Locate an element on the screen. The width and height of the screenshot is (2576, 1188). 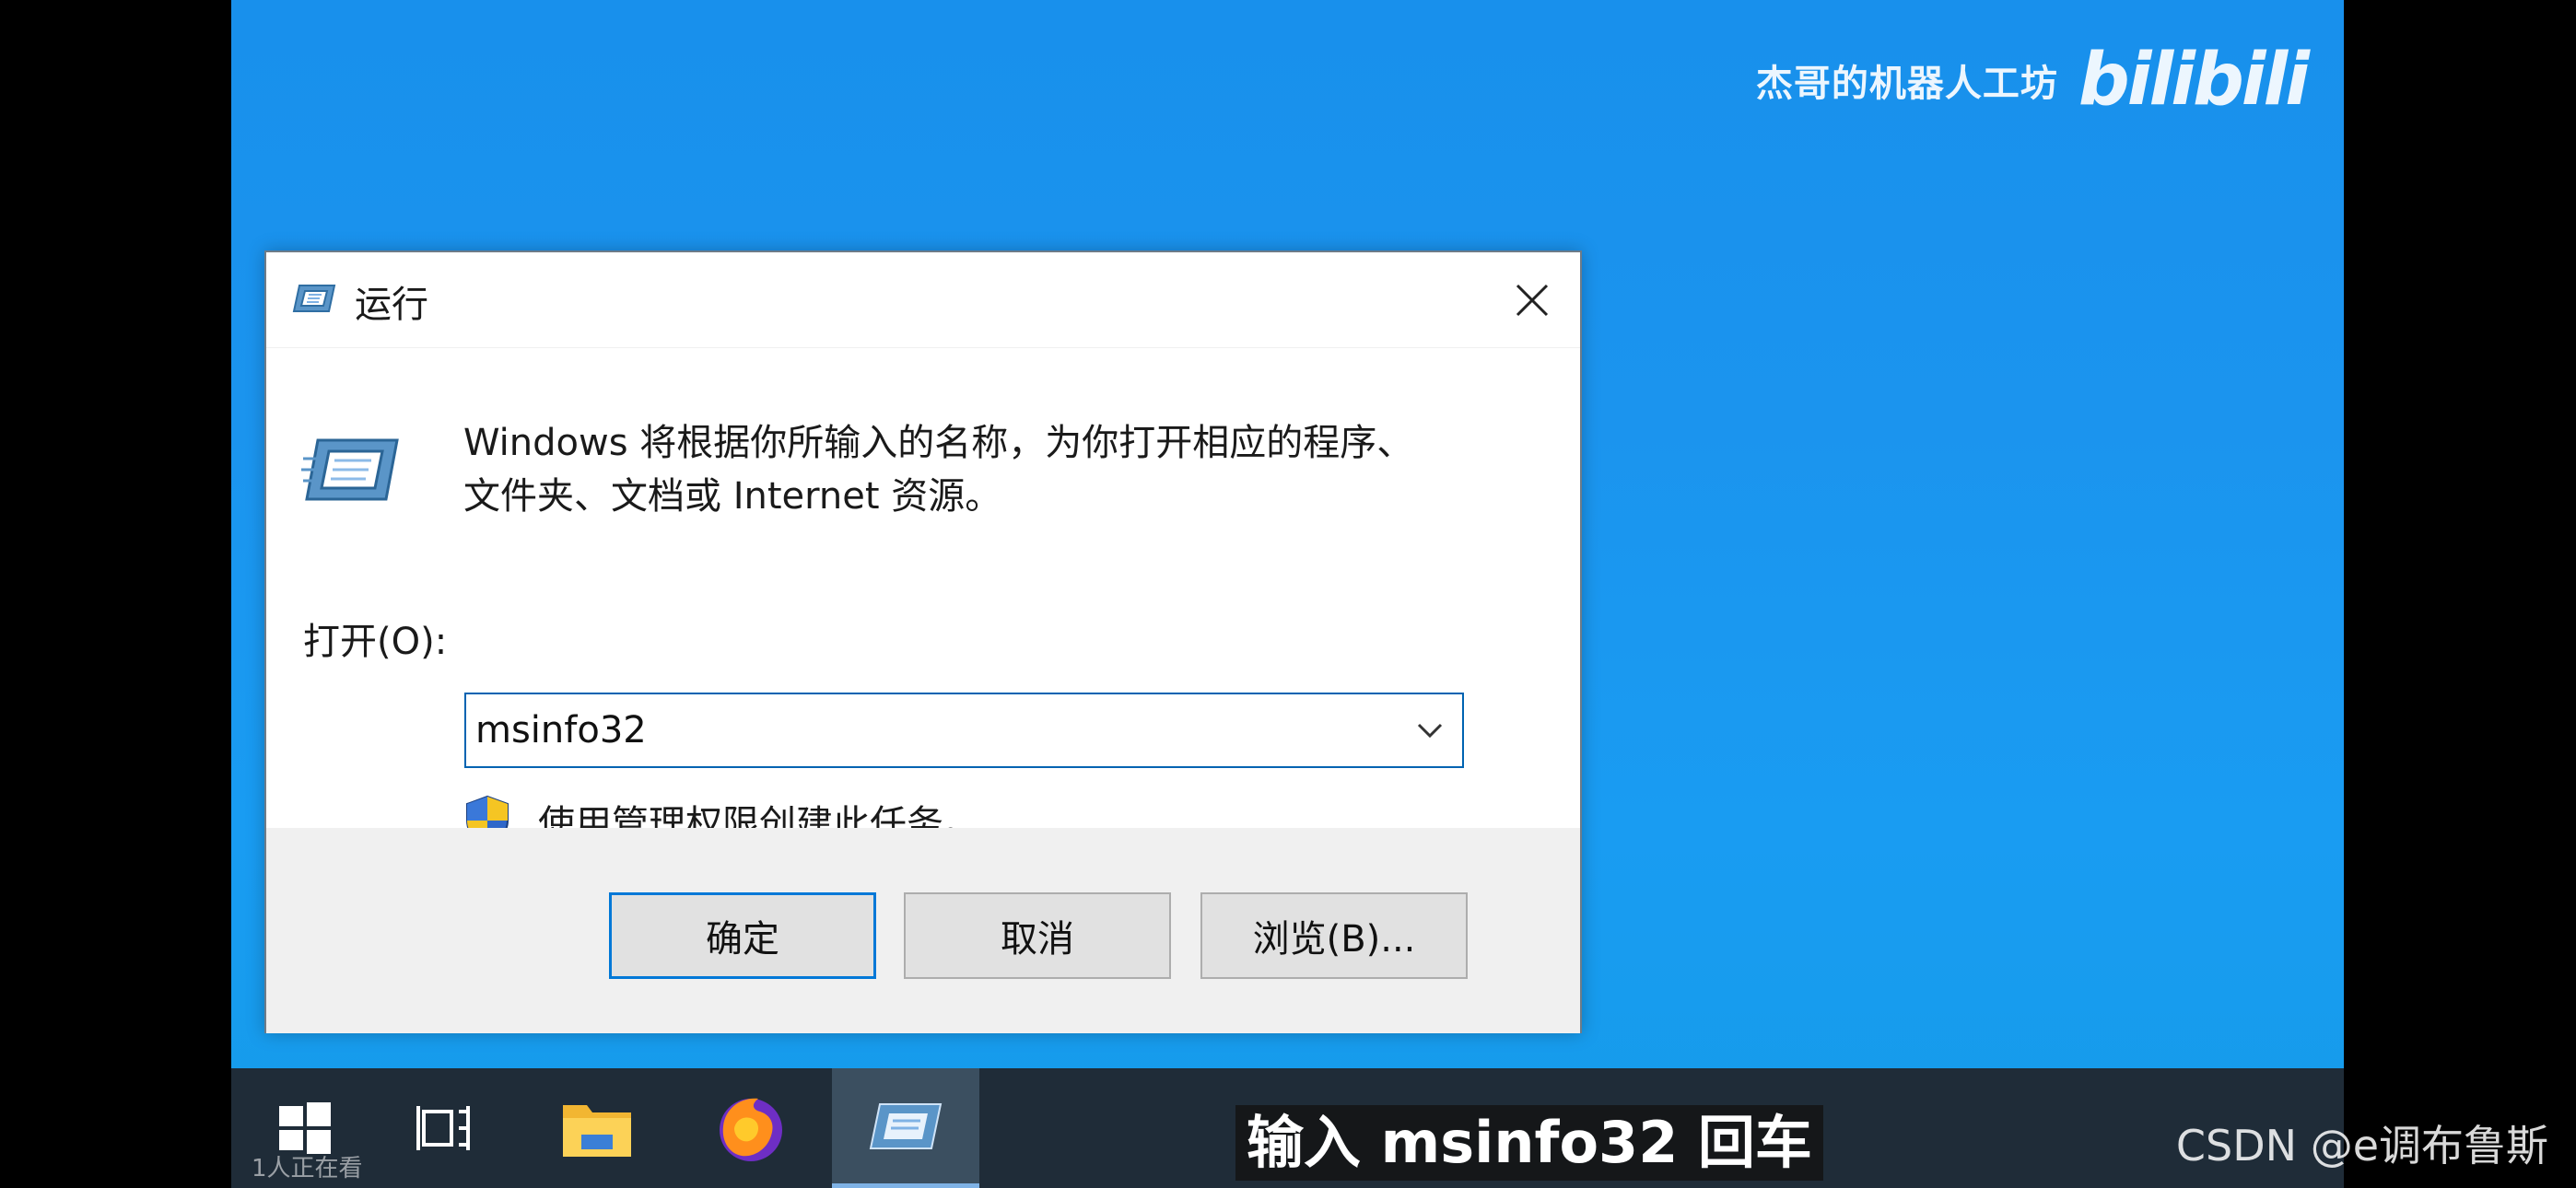
firefox-button is located at coordinates (751, 1128).